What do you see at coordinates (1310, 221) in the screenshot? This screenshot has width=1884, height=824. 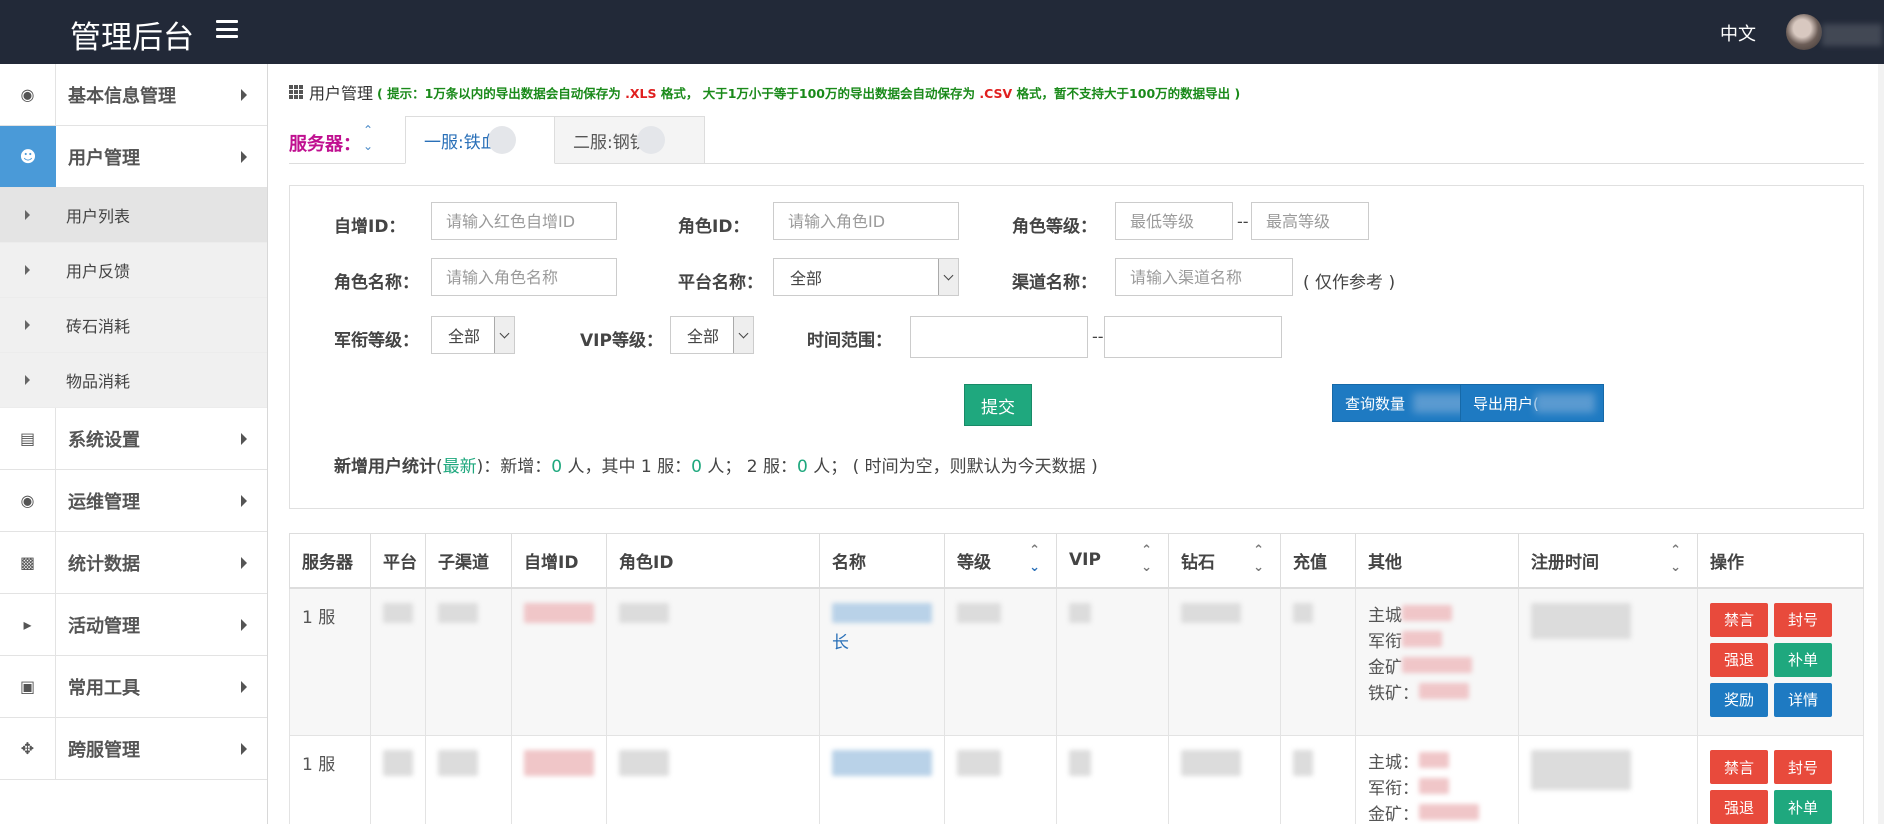 I see `max-level-input` at bounding box center [1310, 221].